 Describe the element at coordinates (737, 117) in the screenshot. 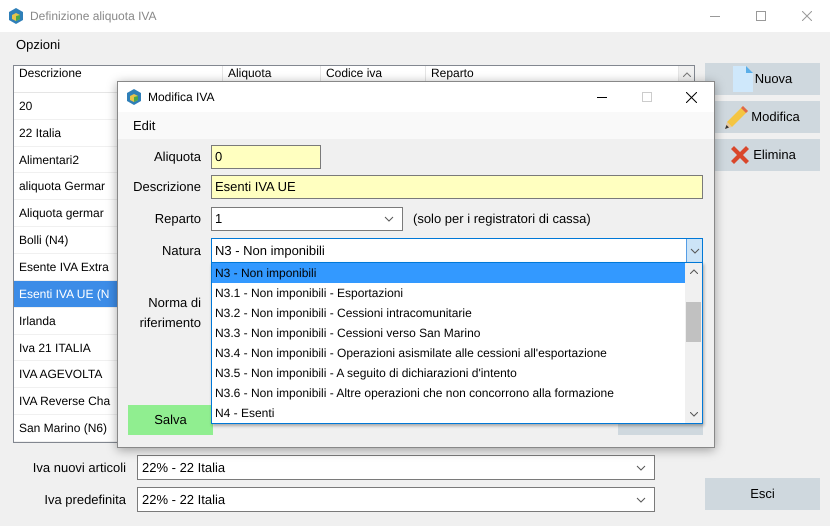

I see `pencil-icon` at that location.